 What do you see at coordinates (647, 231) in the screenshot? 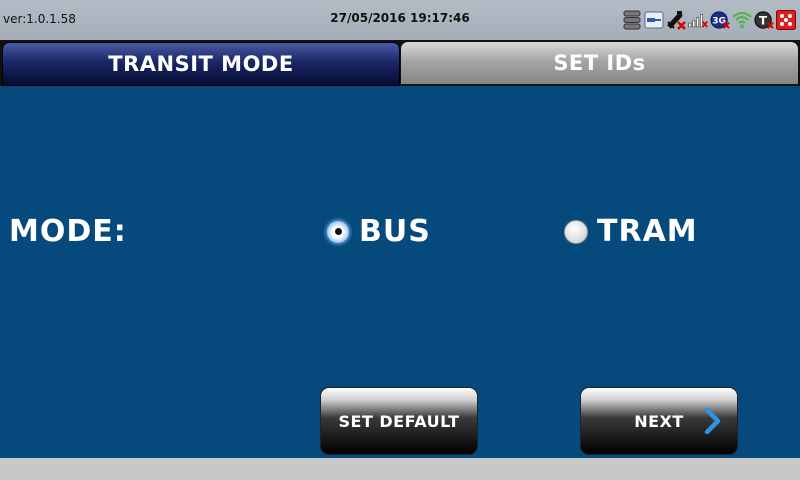
I see `tram-label: TRAM` at bounding box center [647, 231].